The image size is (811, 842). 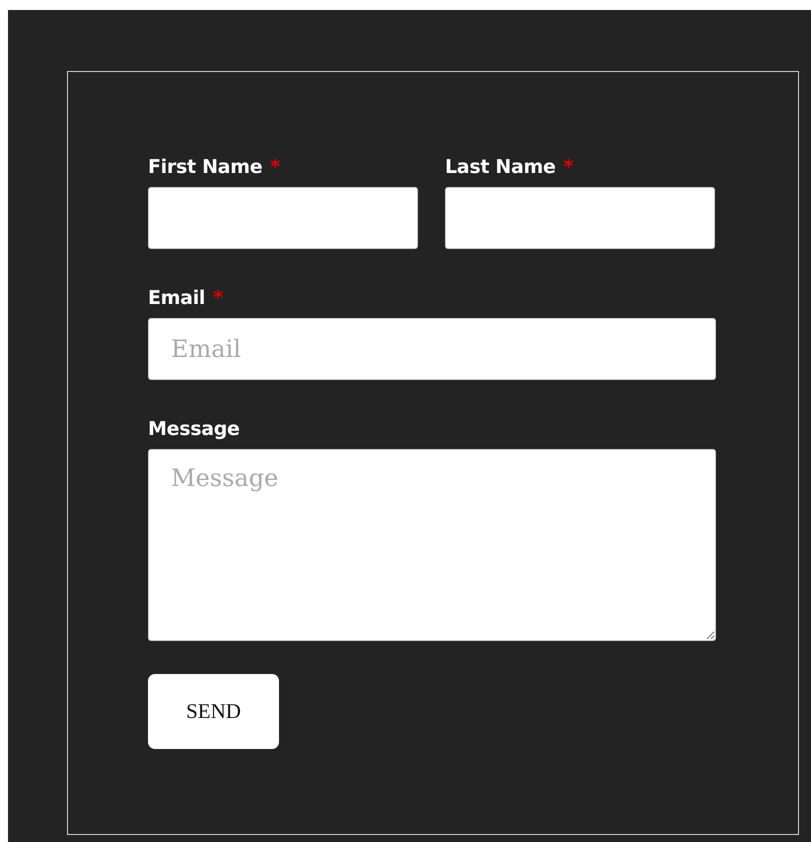 I want to click on field-label: Message, so click(x=194, y=430).